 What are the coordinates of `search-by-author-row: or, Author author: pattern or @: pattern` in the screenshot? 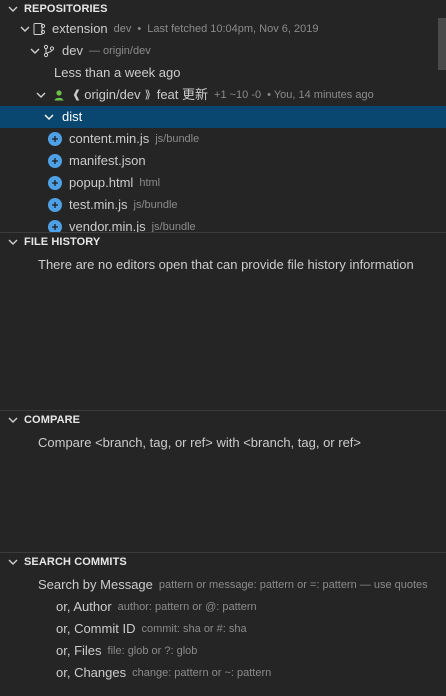 It's located at (223, 607).